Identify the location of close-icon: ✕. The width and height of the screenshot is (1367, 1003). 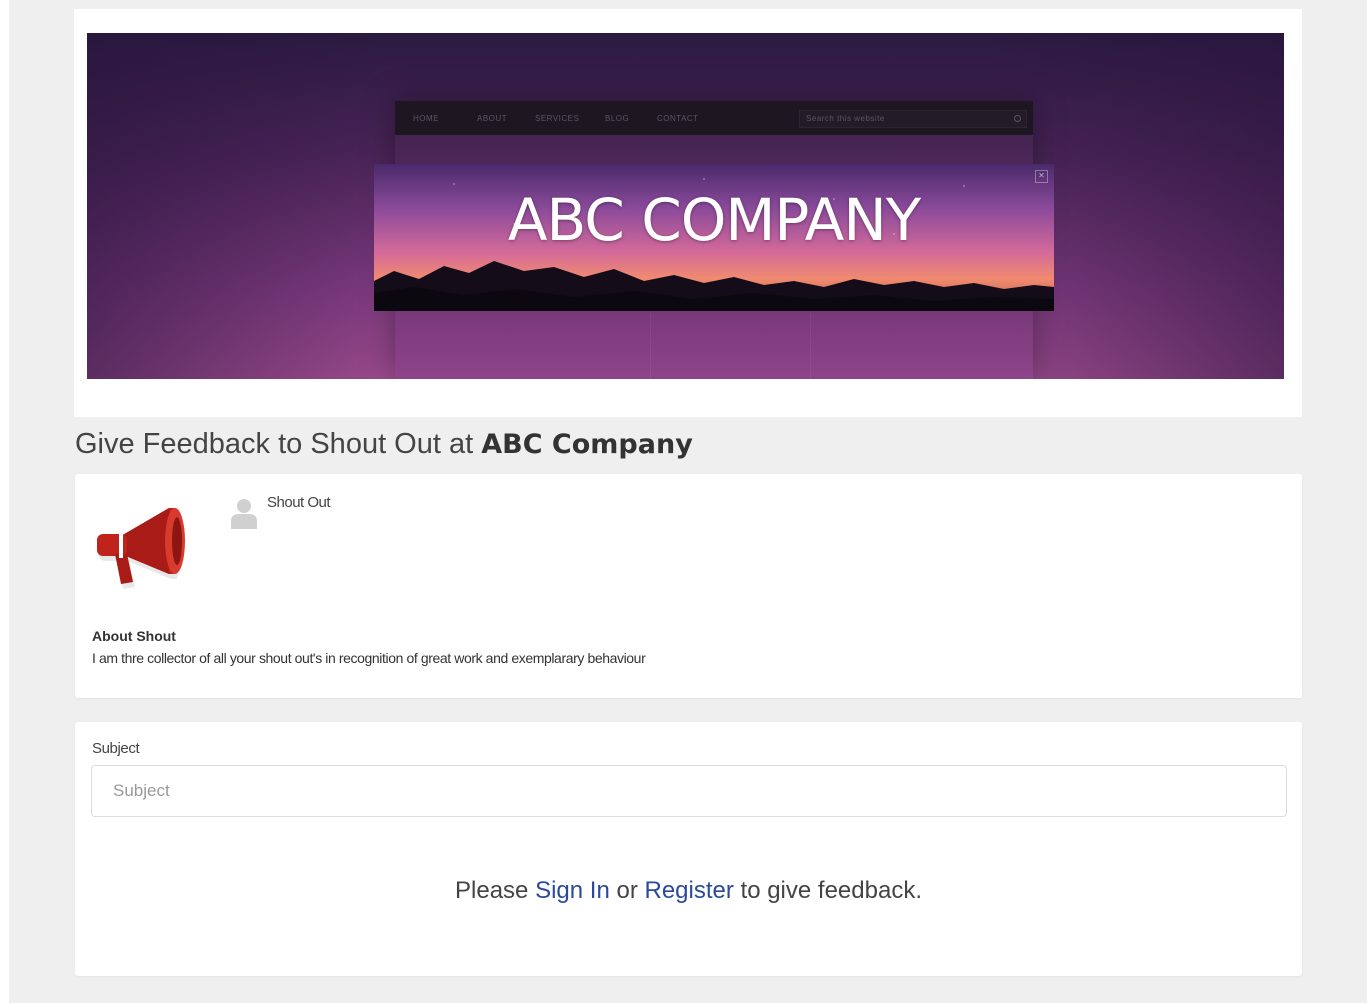
(1041, 176).